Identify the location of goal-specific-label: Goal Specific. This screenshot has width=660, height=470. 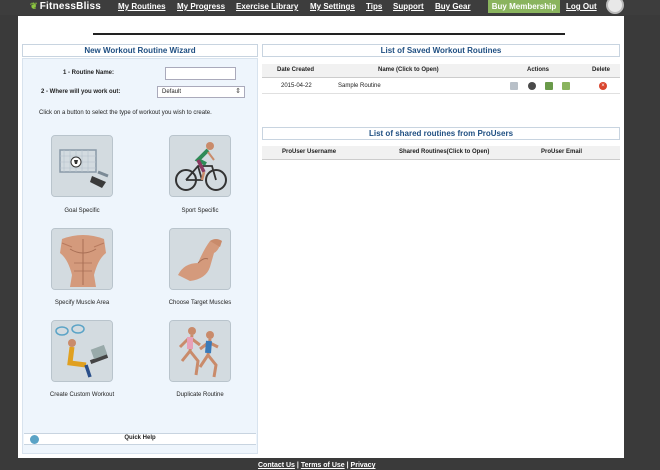
(82, 211).